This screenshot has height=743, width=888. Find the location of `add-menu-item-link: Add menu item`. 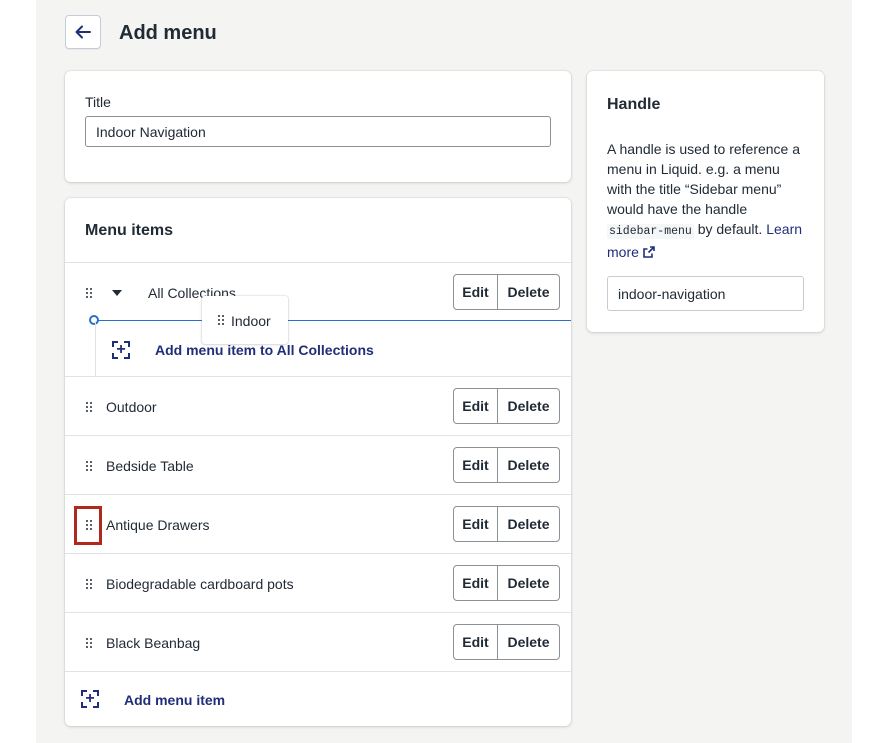

add-menu-item-link: Add menu item is located at coordinates (174, 700).